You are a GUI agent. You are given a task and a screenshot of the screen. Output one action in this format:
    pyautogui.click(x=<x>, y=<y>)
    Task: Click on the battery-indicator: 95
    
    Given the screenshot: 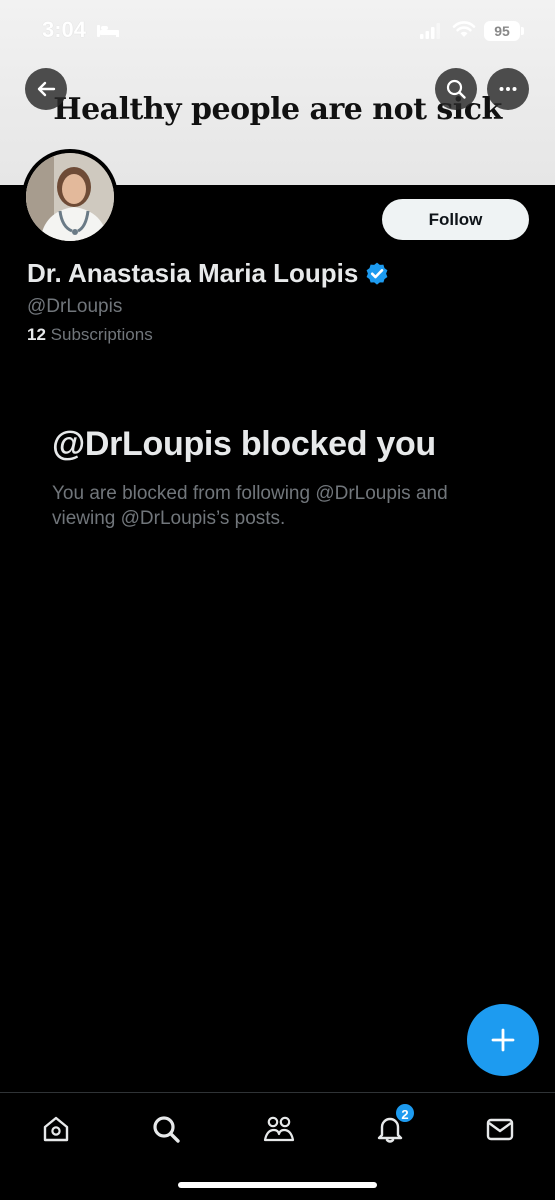 What is the action you would take?
    pyautogui.click(x=502, y=31)
    